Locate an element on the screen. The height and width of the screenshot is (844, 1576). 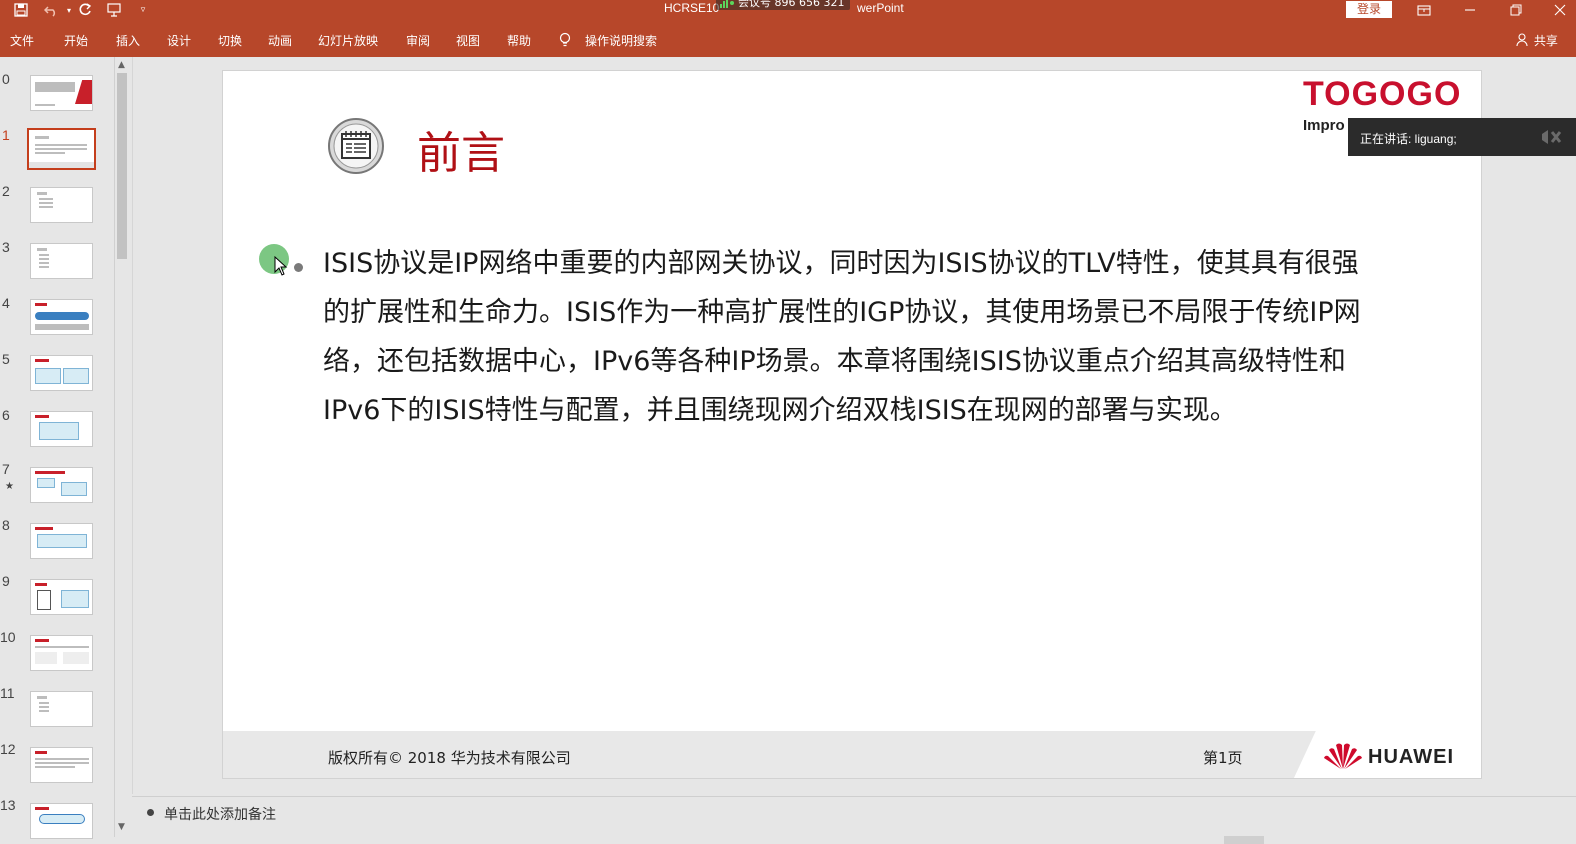
huawei-brand: HUAWEI is located at coordinates (1411, 757).